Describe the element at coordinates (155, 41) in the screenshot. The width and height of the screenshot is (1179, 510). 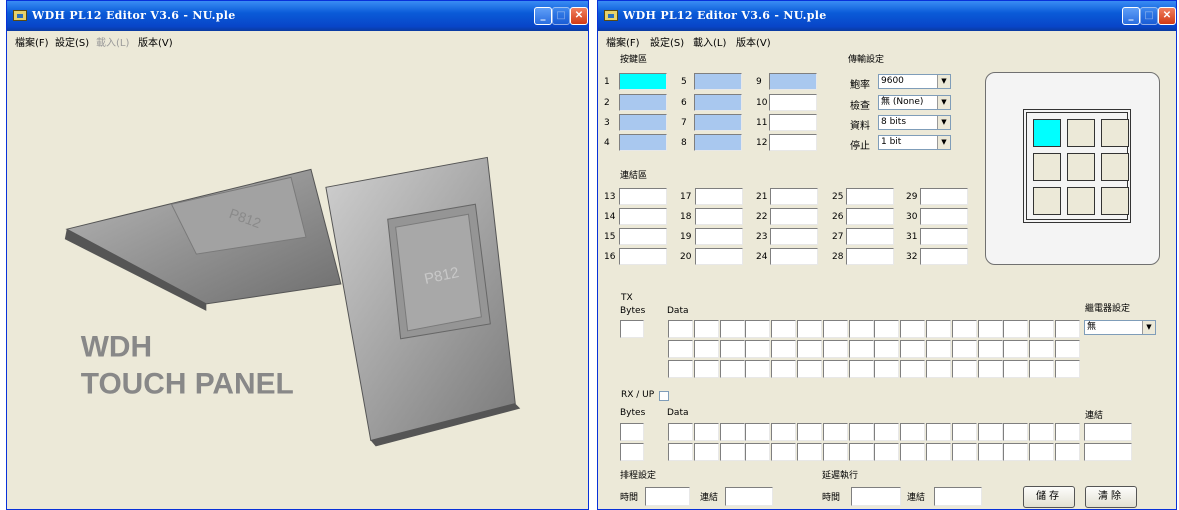
I see `menu-version: 版本(V)` at that location.